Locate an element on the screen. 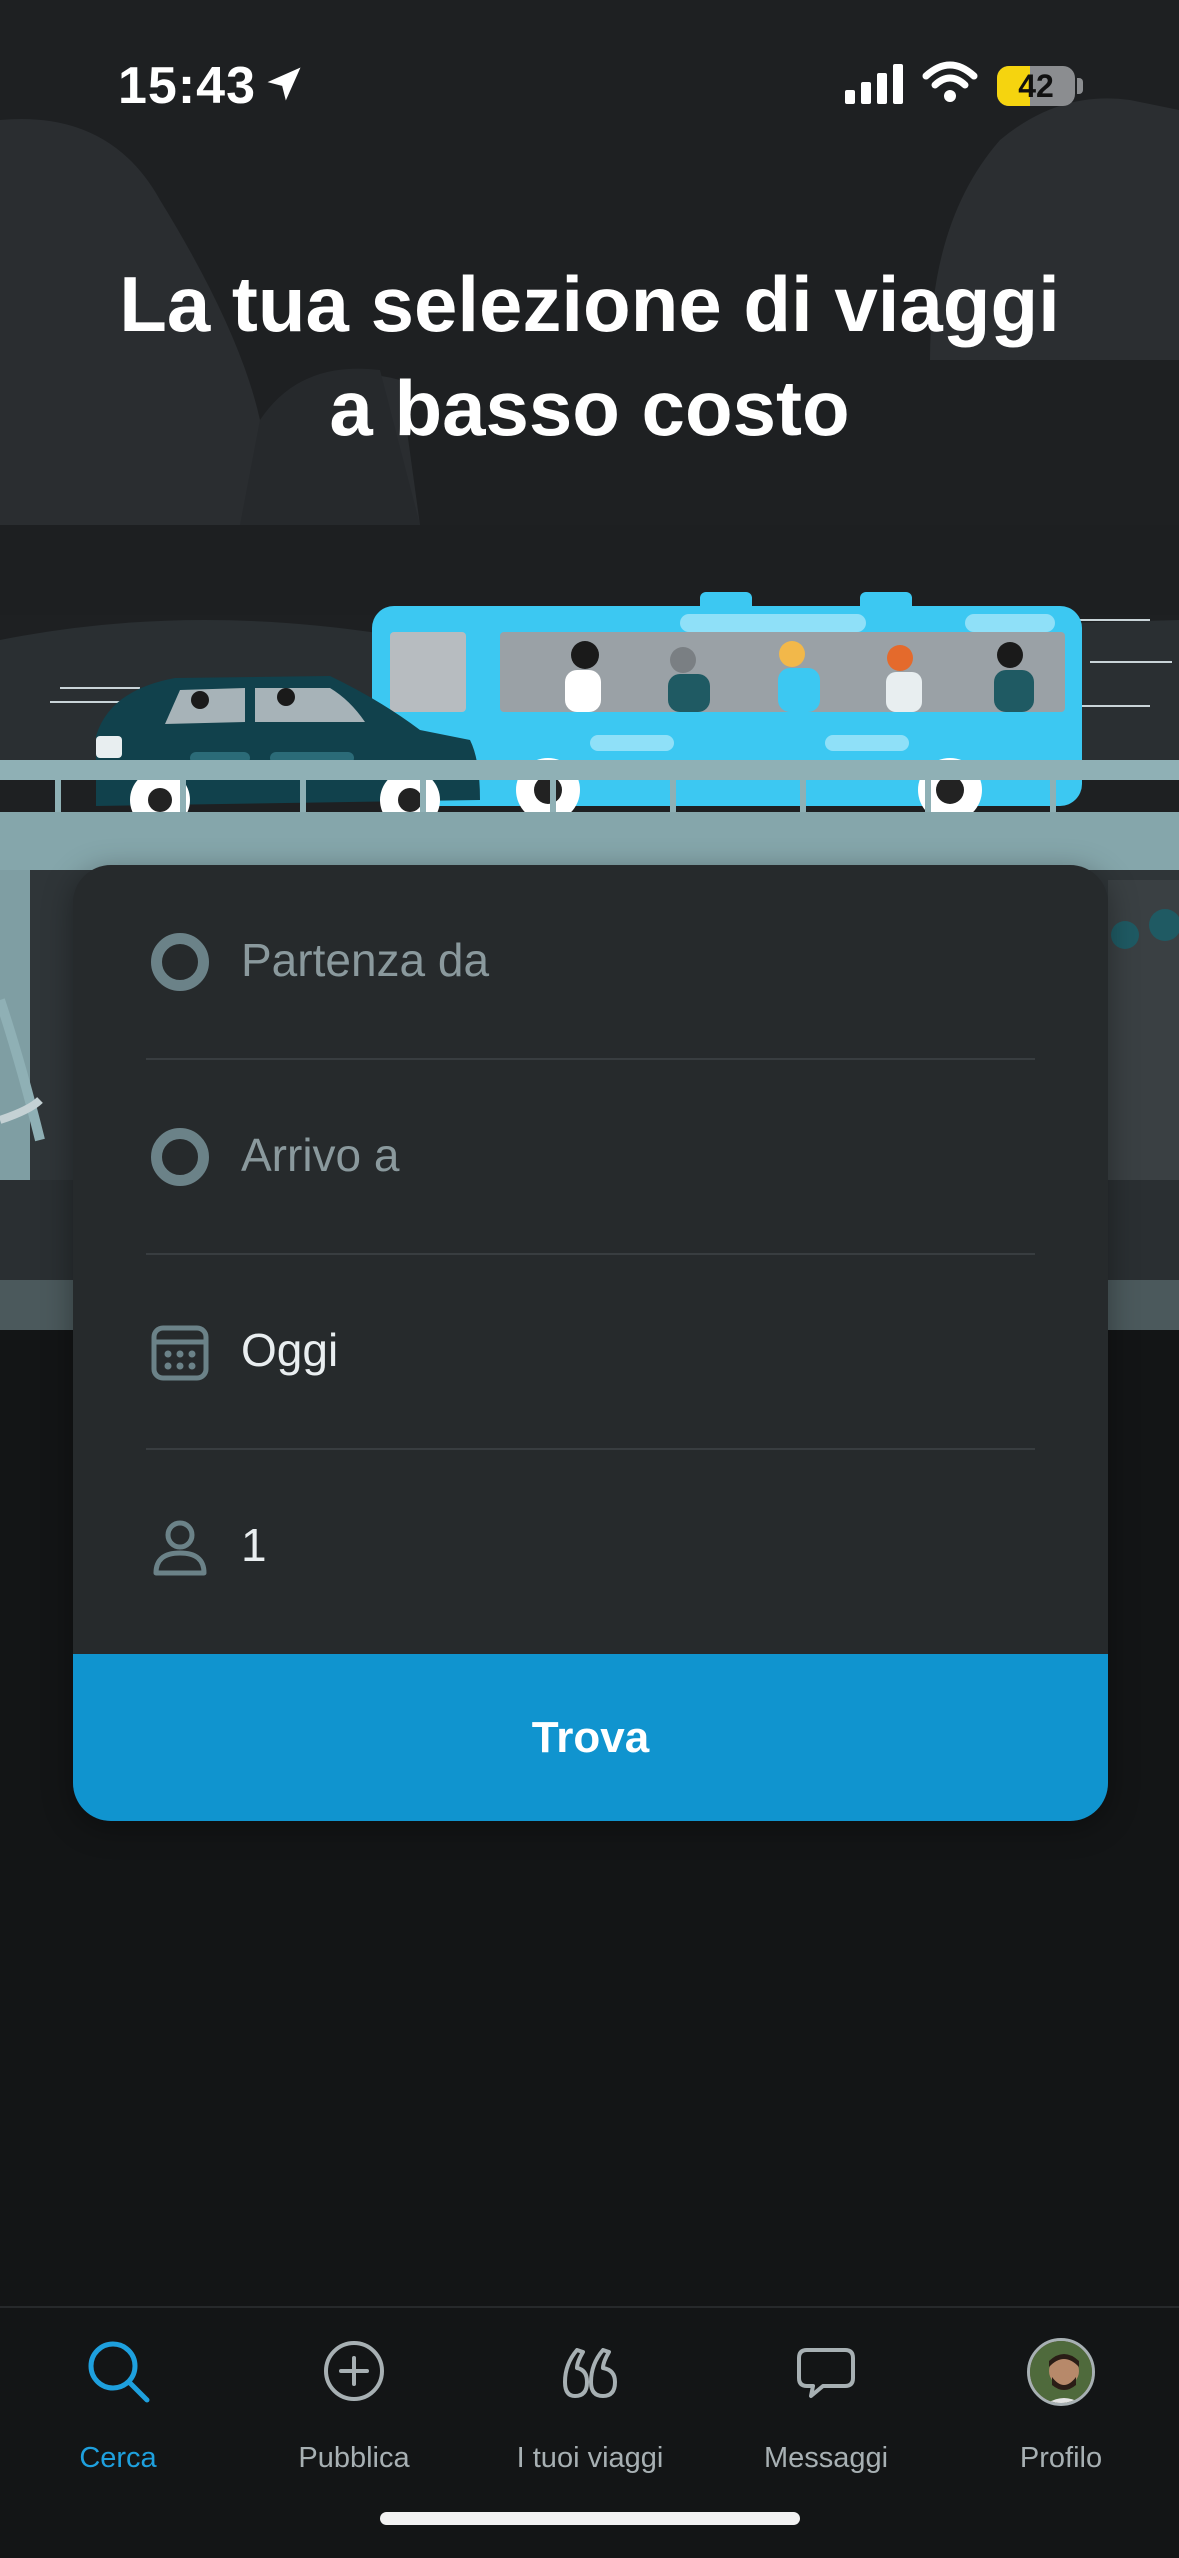 The image size is (1179, 2558). arrival-placeholder: Arrivo a is located at coordinates (320, 1155).